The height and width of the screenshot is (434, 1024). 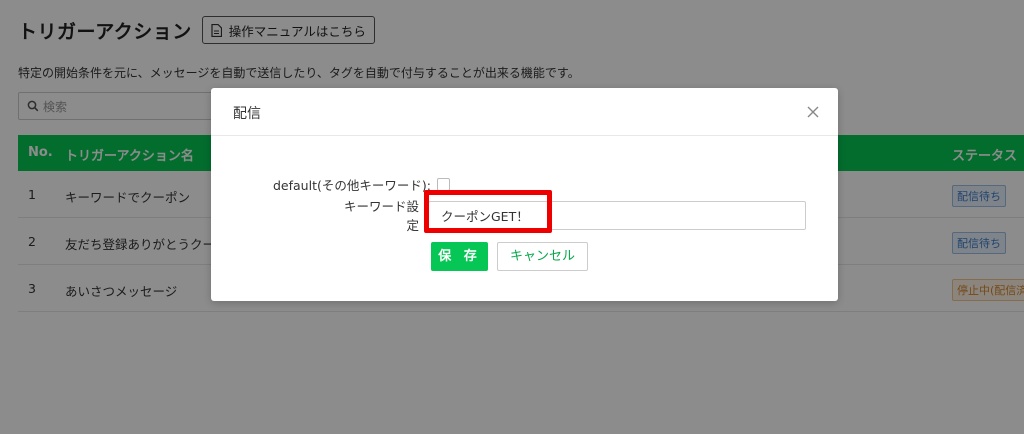 I want to click on close-icon, so click(x=813, y=112).